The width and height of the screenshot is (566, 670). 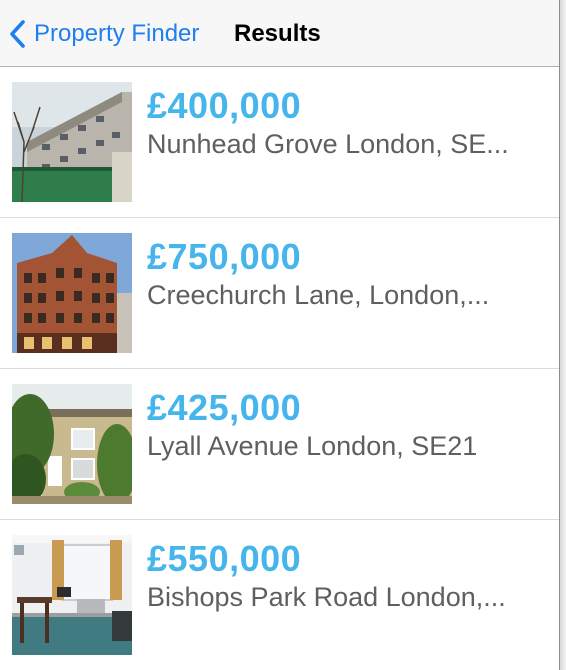 I want to click on listing-price: £550,000, so click(x=224, y=558).